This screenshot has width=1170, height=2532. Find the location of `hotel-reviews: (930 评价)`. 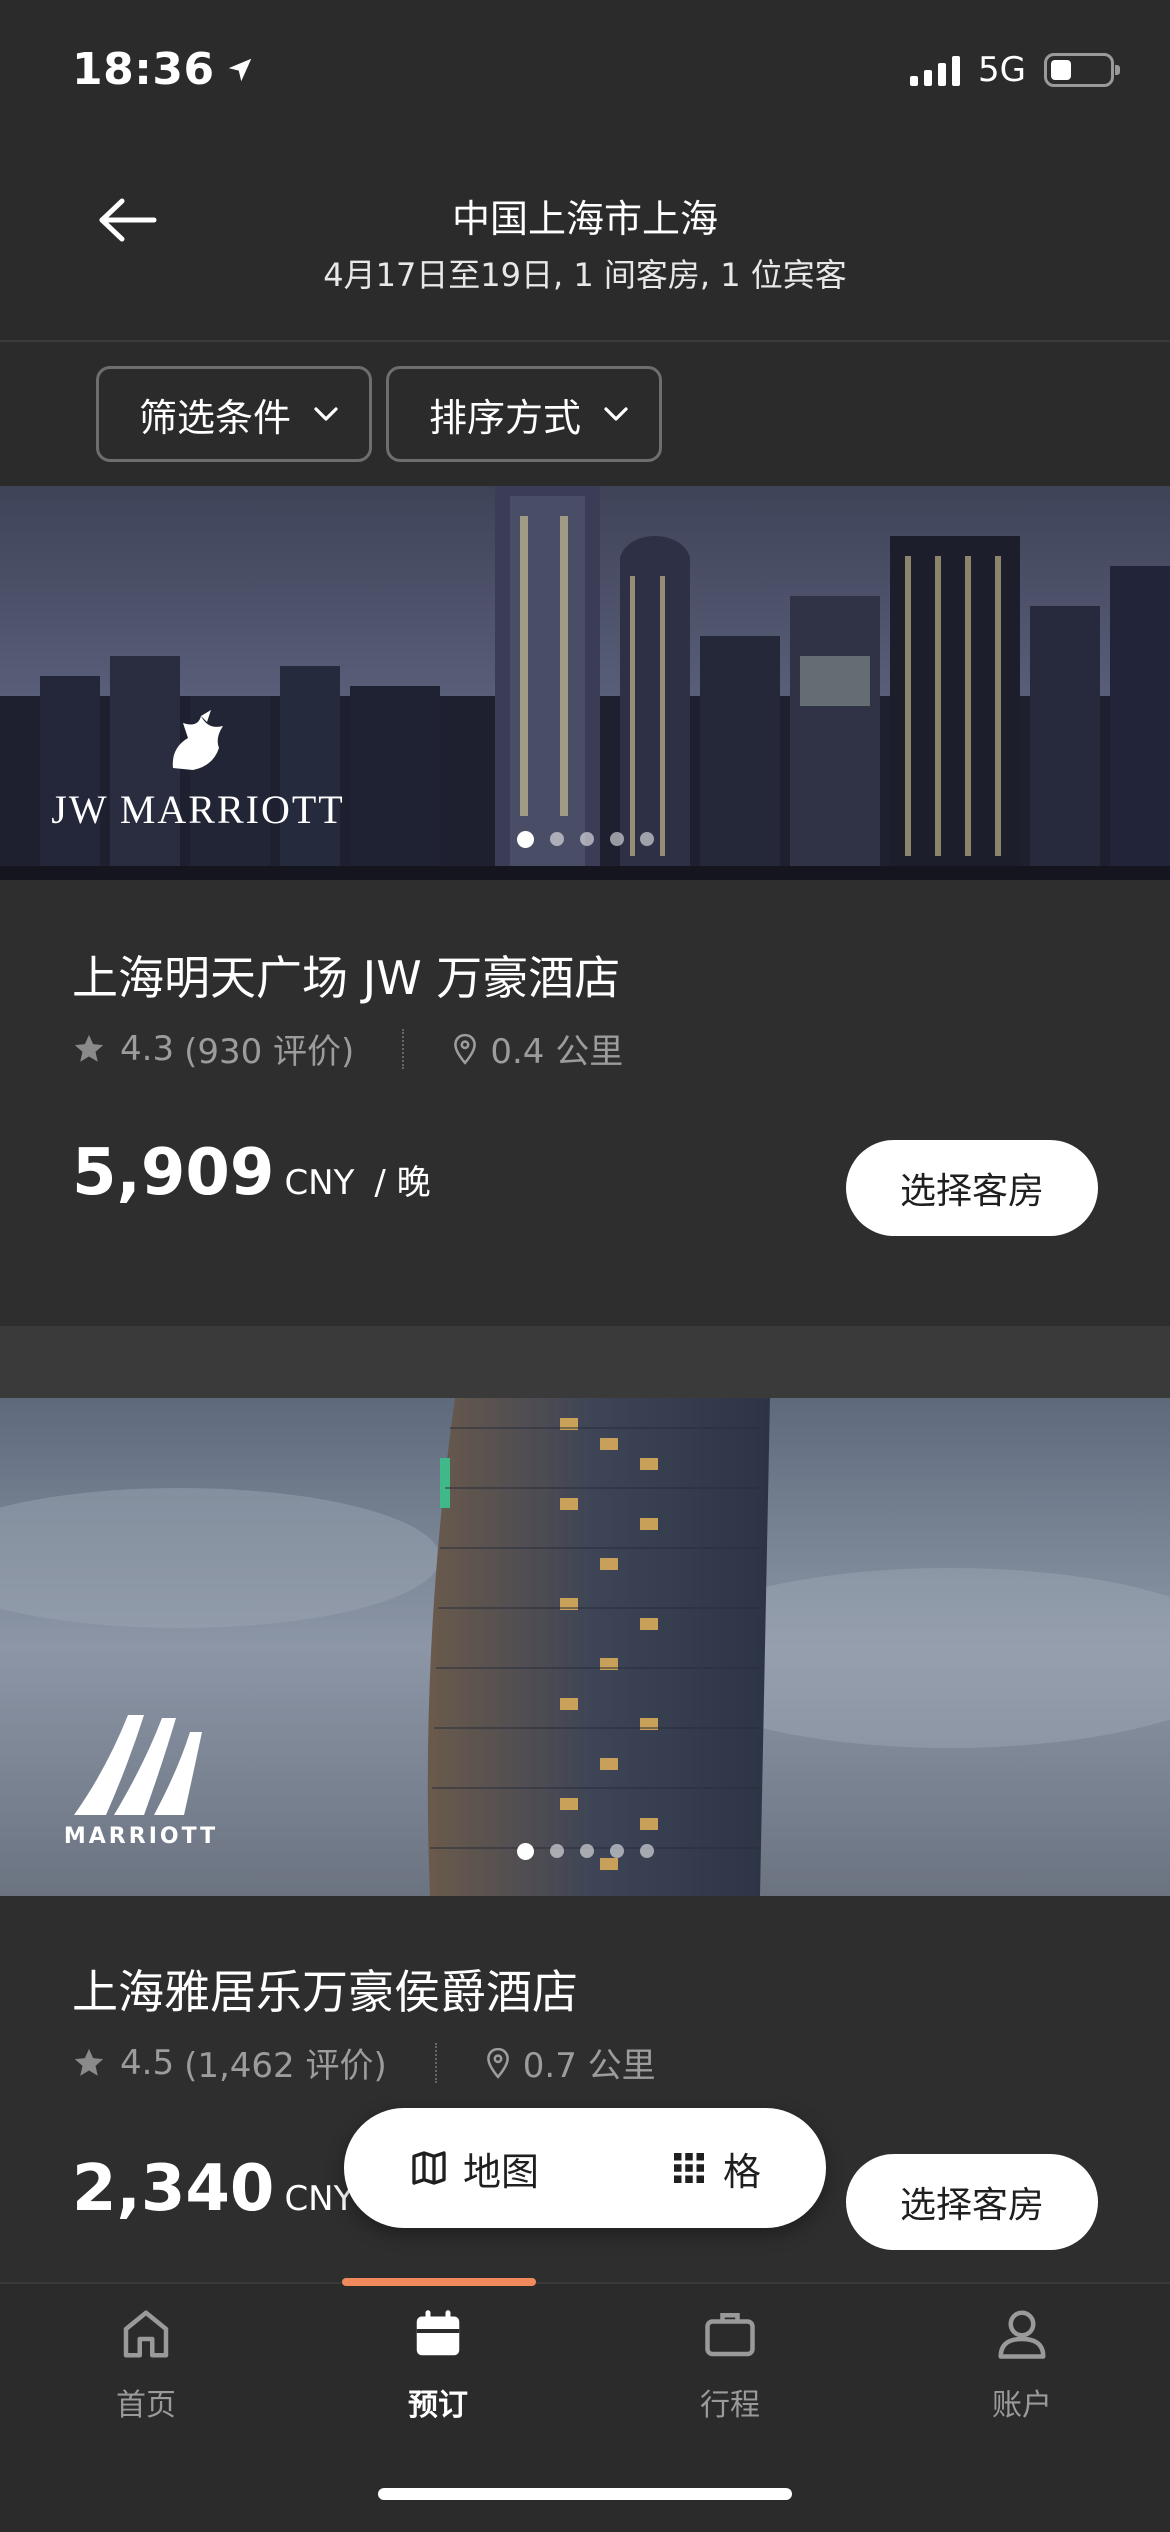

hotel-reviews: (930 评价) is located at coordinates (269, 1048).